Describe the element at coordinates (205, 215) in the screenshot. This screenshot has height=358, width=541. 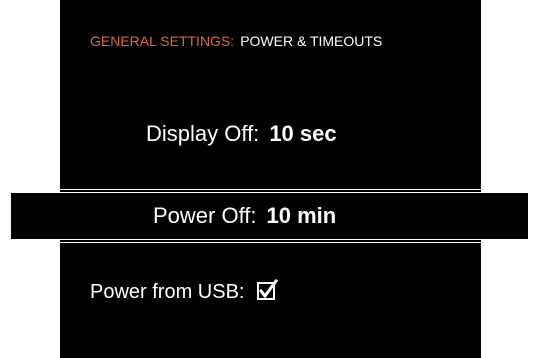
I see `power-off-label: Power Off:` at that location.